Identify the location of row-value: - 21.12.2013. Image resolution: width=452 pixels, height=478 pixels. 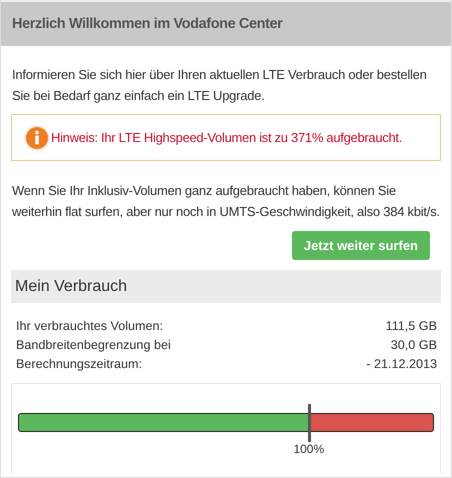
(401, 364).